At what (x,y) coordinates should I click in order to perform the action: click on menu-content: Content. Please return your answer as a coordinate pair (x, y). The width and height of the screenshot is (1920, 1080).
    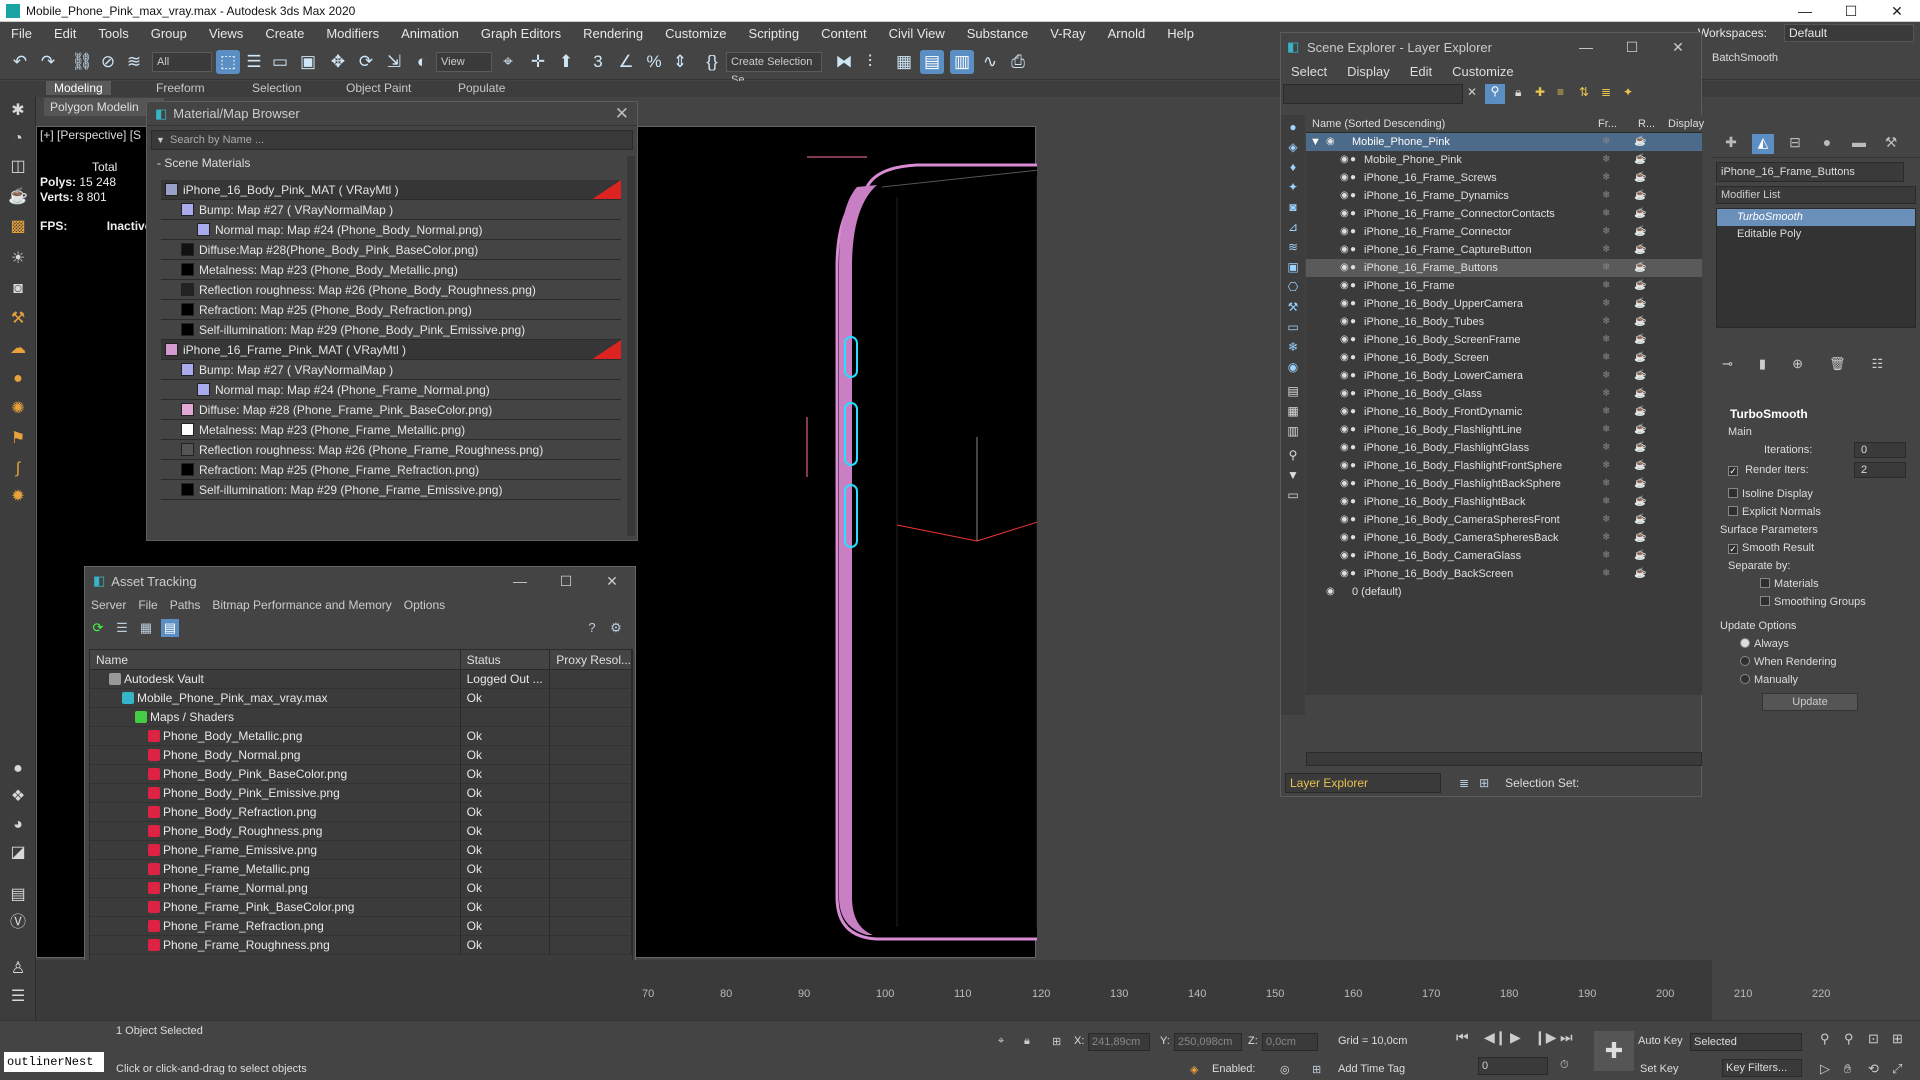
    Looking at the image, I should click on (844, 33).